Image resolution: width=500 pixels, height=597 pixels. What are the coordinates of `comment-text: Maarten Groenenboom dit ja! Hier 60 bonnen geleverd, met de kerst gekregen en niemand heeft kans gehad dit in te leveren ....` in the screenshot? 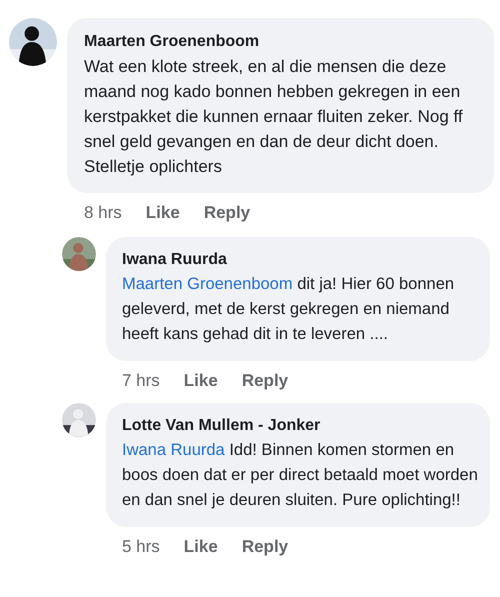 It's located at (289, 309).